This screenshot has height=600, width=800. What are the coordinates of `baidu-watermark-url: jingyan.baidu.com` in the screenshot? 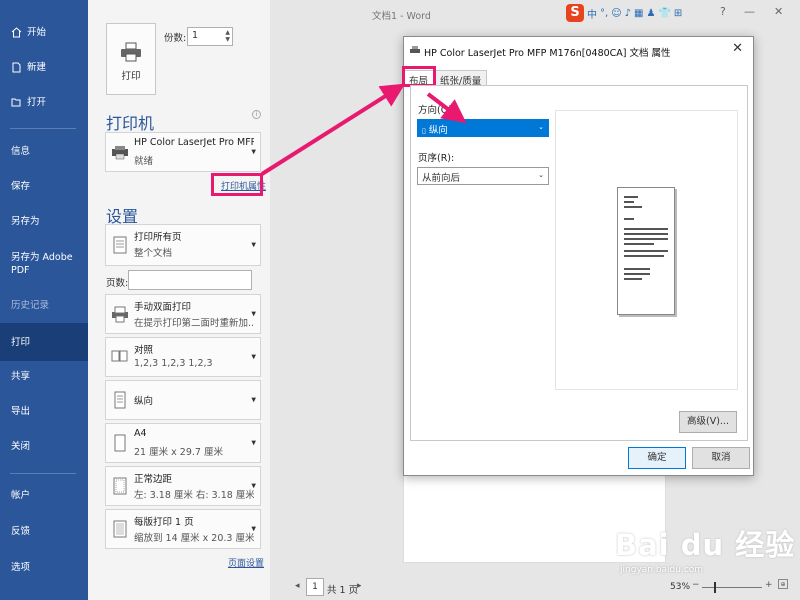 It's located at (662, 570).